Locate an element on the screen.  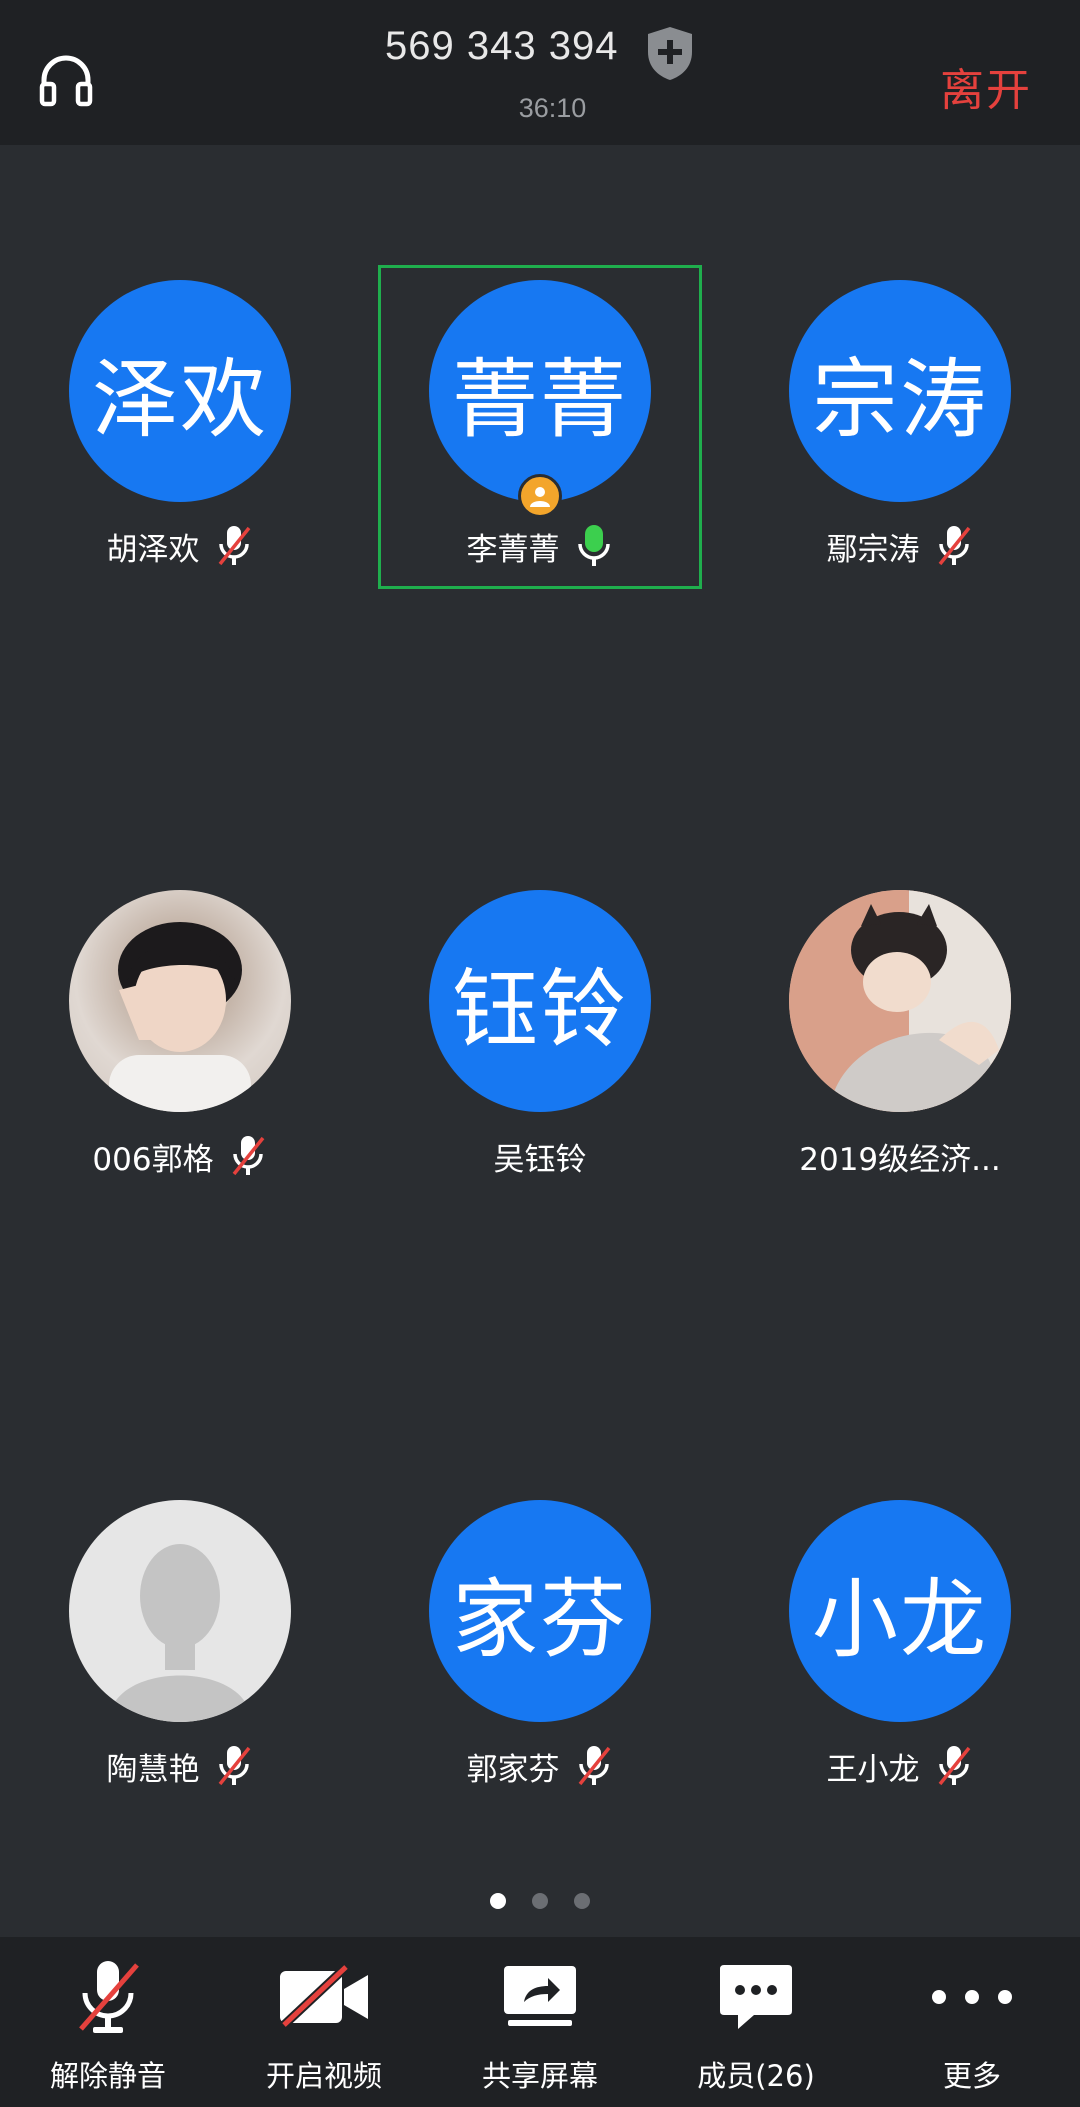
participant-tile-speaking: 菁菁 李菁菁 is located at coordinates (540, 424).